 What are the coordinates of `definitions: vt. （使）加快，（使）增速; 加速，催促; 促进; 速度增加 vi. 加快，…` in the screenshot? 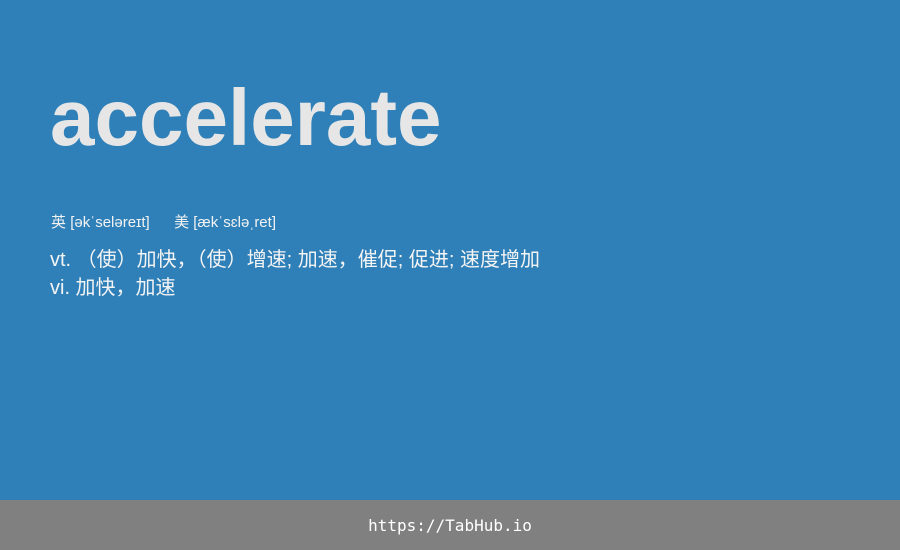 It's located at (295, 274).